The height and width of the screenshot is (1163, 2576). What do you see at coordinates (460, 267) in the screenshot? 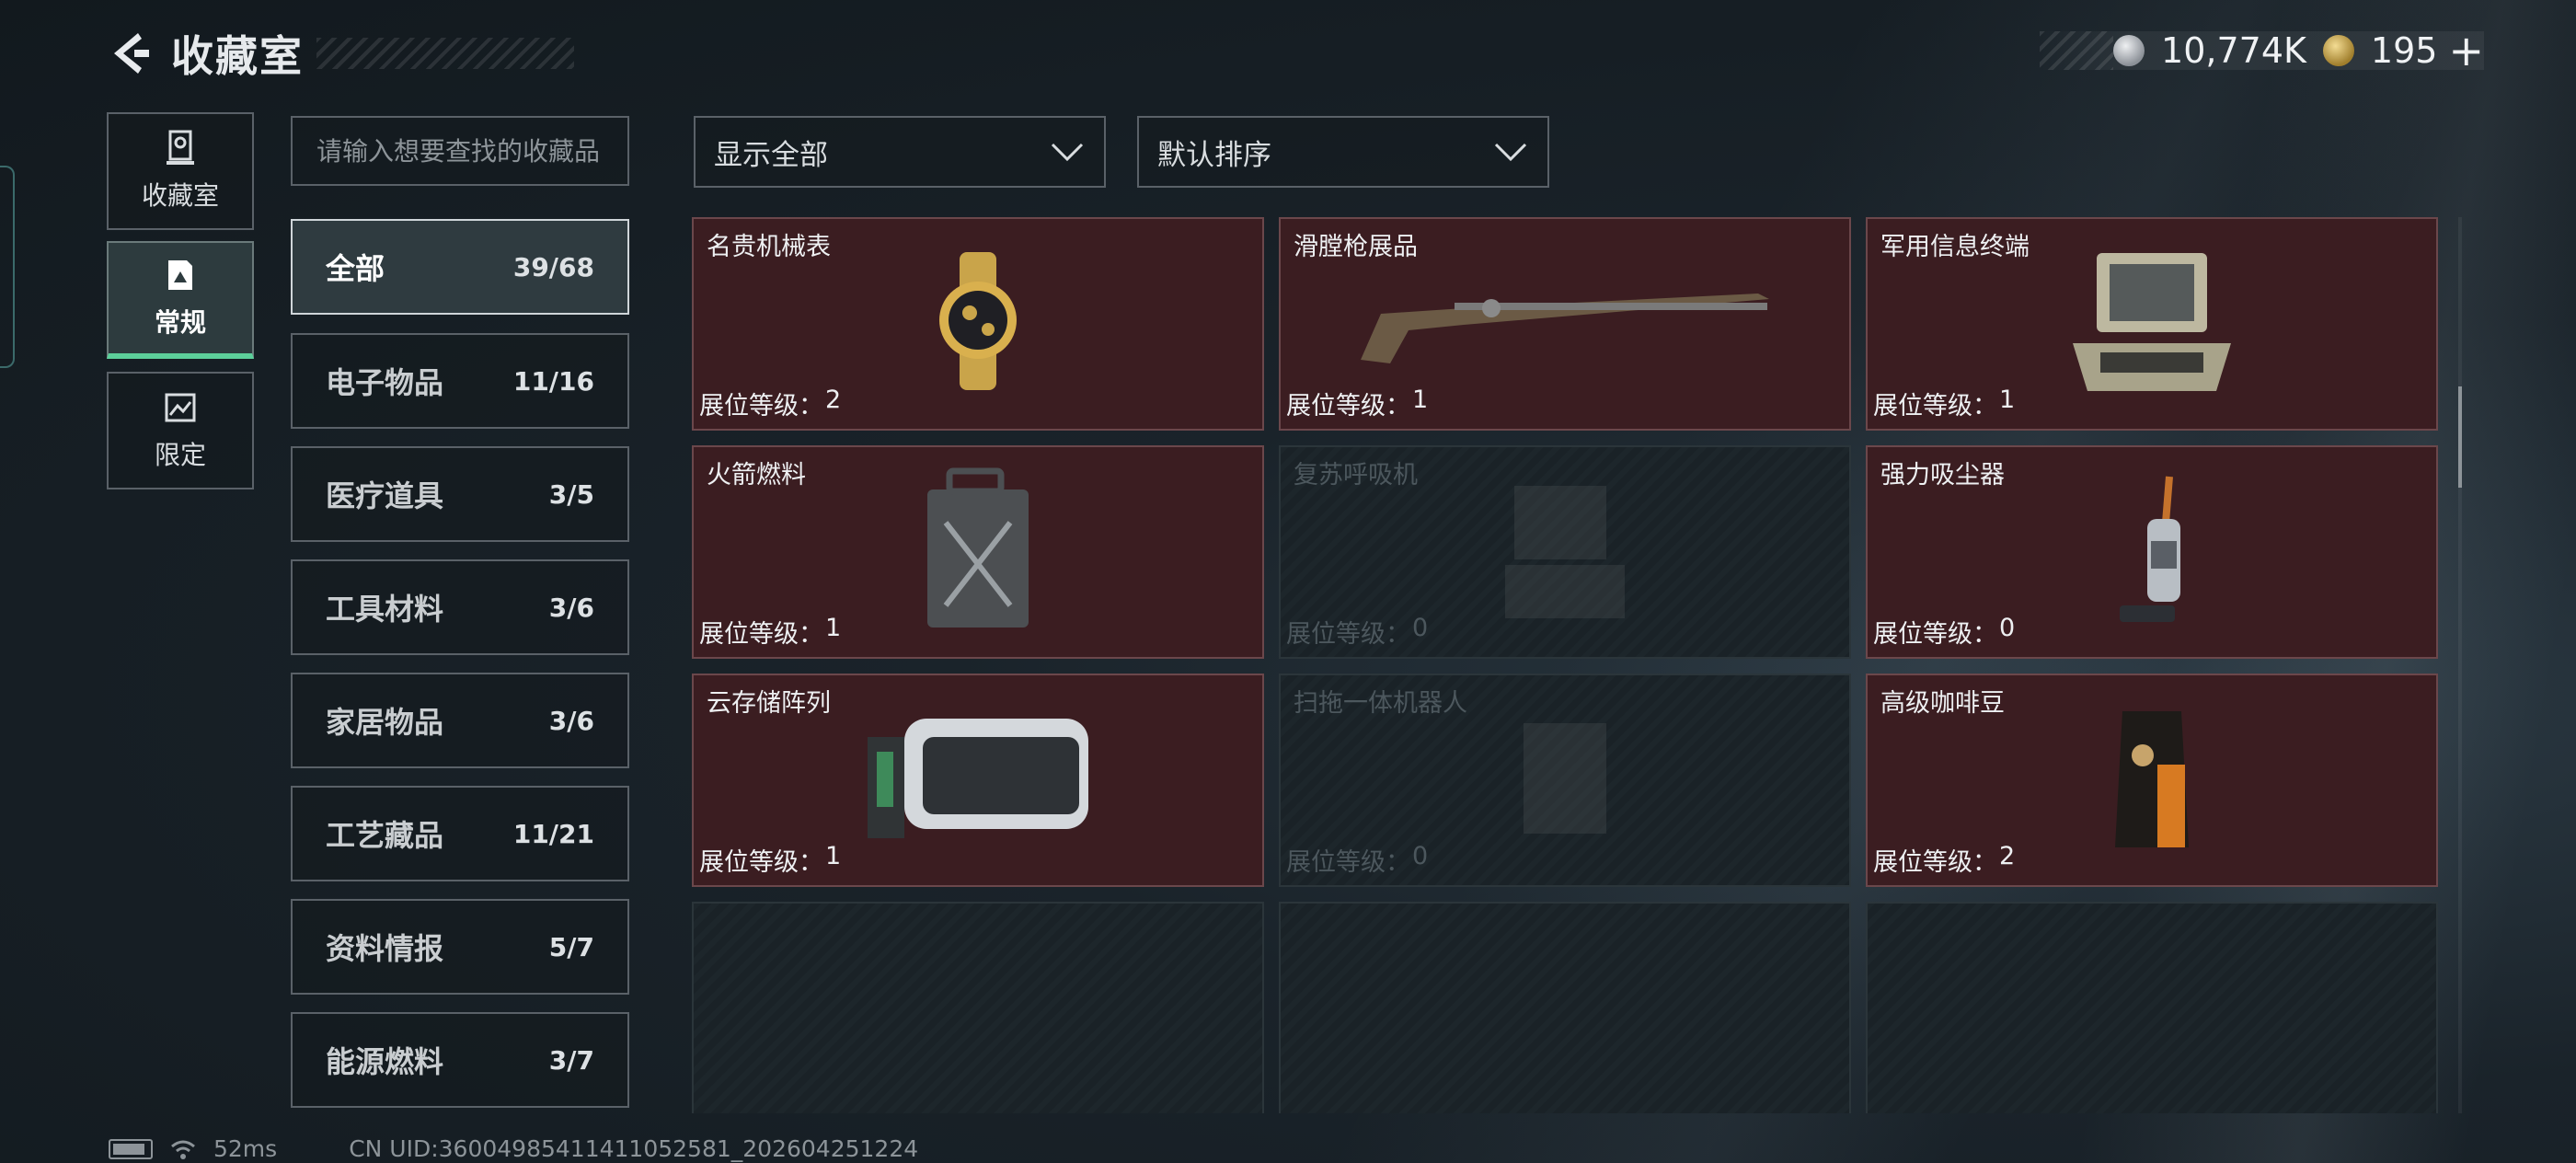
I see `category-all: 全部 39/68` at bounding box center [460, 267].